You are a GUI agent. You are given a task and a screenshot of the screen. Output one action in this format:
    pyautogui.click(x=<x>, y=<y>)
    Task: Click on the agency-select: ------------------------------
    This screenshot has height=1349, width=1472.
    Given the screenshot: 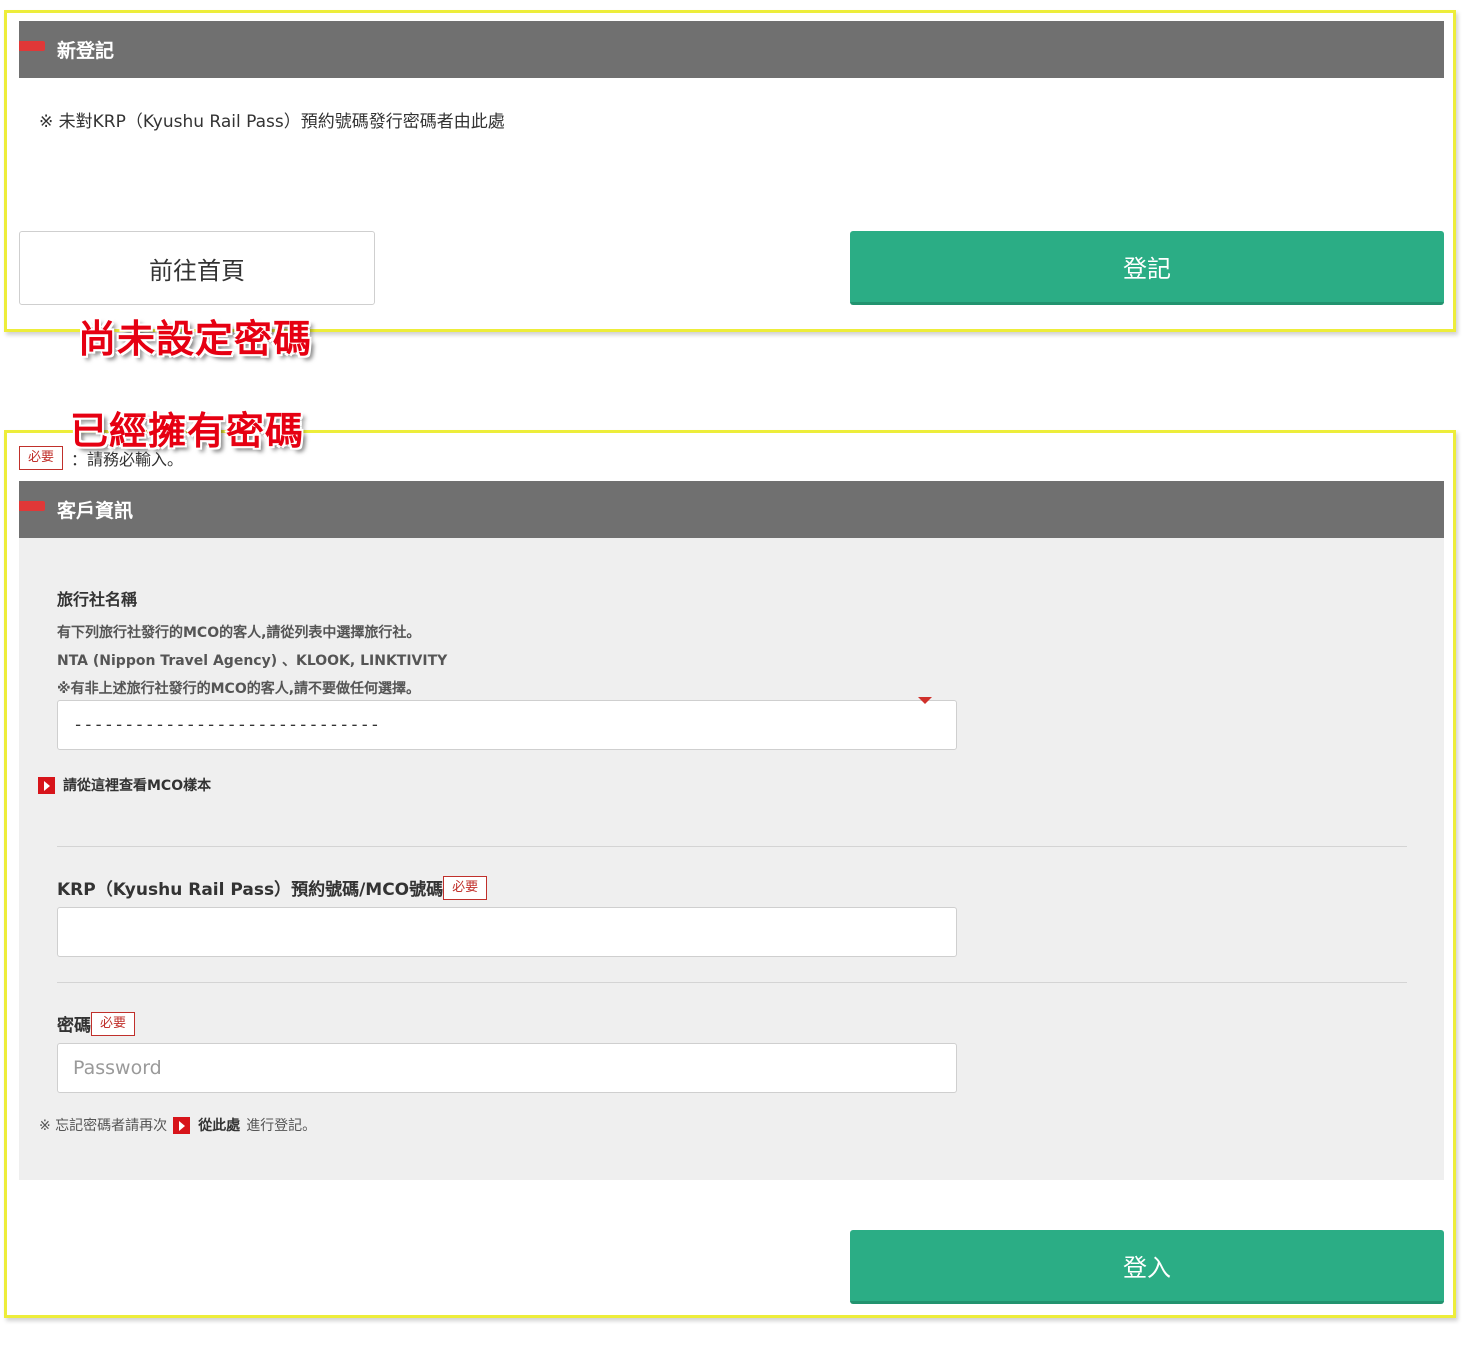 What is the action you would take?
    pyautogui.click(x=507, y=725)
    